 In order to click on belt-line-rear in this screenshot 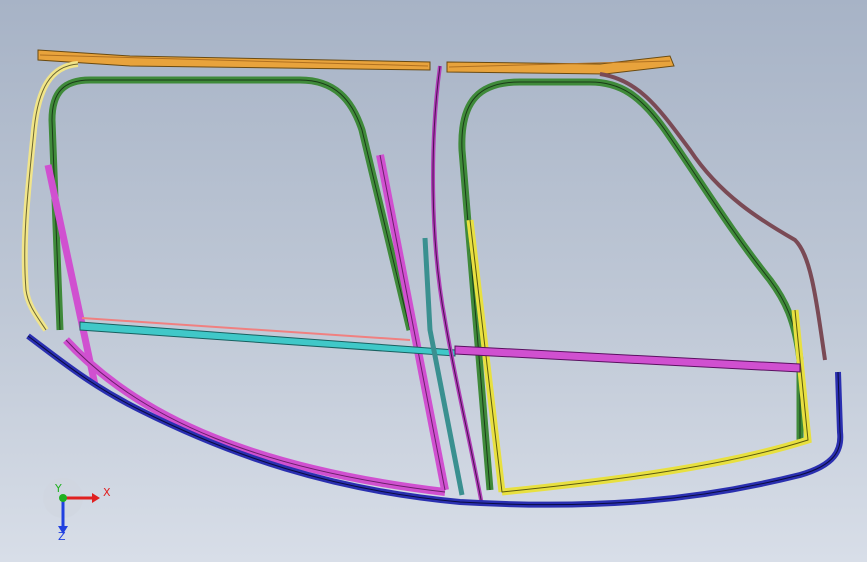, I will do `click(627, 359)`.